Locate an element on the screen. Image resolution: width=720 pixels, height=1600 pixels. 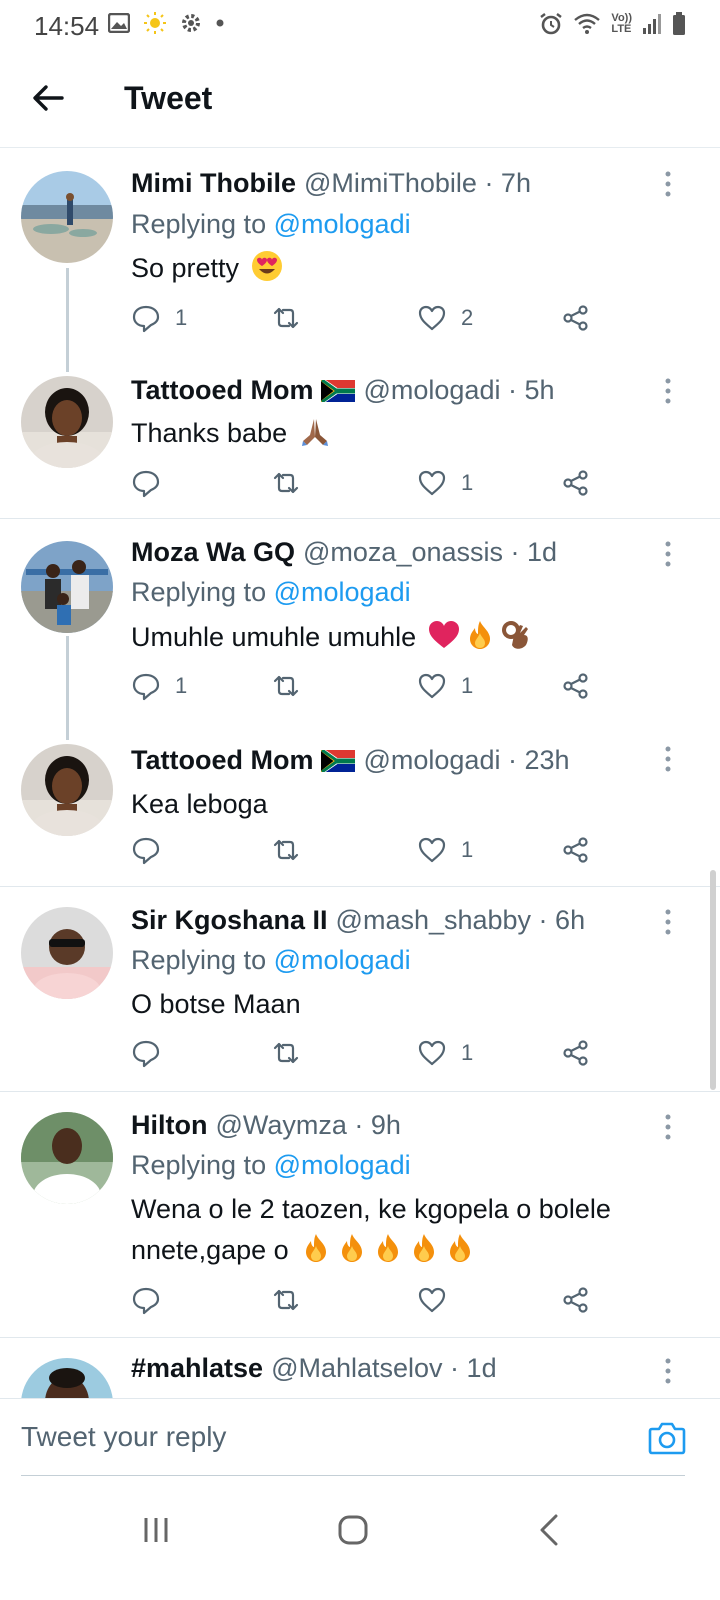
camera-button is located at coordinates (667, 1438).